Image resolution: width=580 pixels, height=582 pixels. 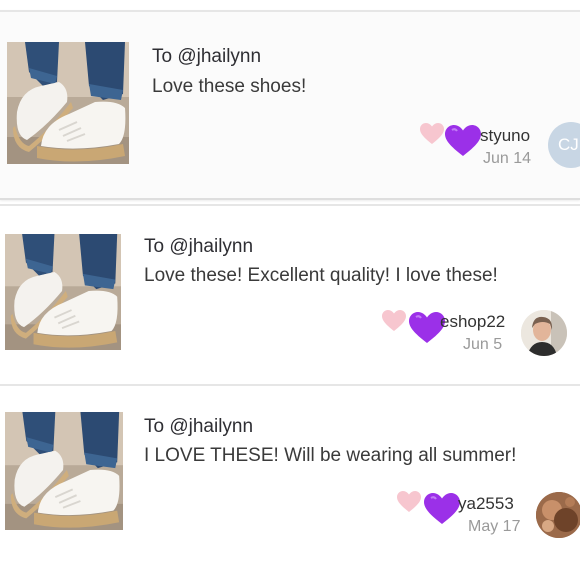 I want to click on comment-date: Jun 14, so click(x=507, y=158).